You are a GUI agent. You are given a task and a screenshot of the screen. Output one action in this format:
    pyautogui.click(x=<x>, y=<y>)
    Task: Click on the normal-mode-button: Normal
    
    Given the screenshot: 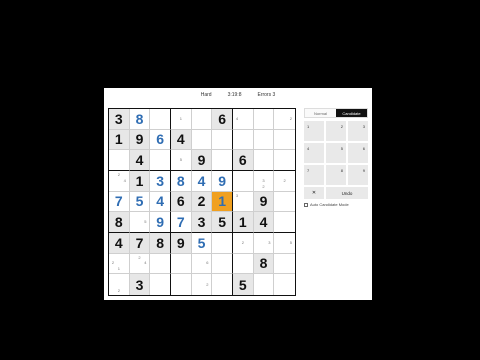 What is the action you would take?
    pyautogui.click(x=320, y=113)
    